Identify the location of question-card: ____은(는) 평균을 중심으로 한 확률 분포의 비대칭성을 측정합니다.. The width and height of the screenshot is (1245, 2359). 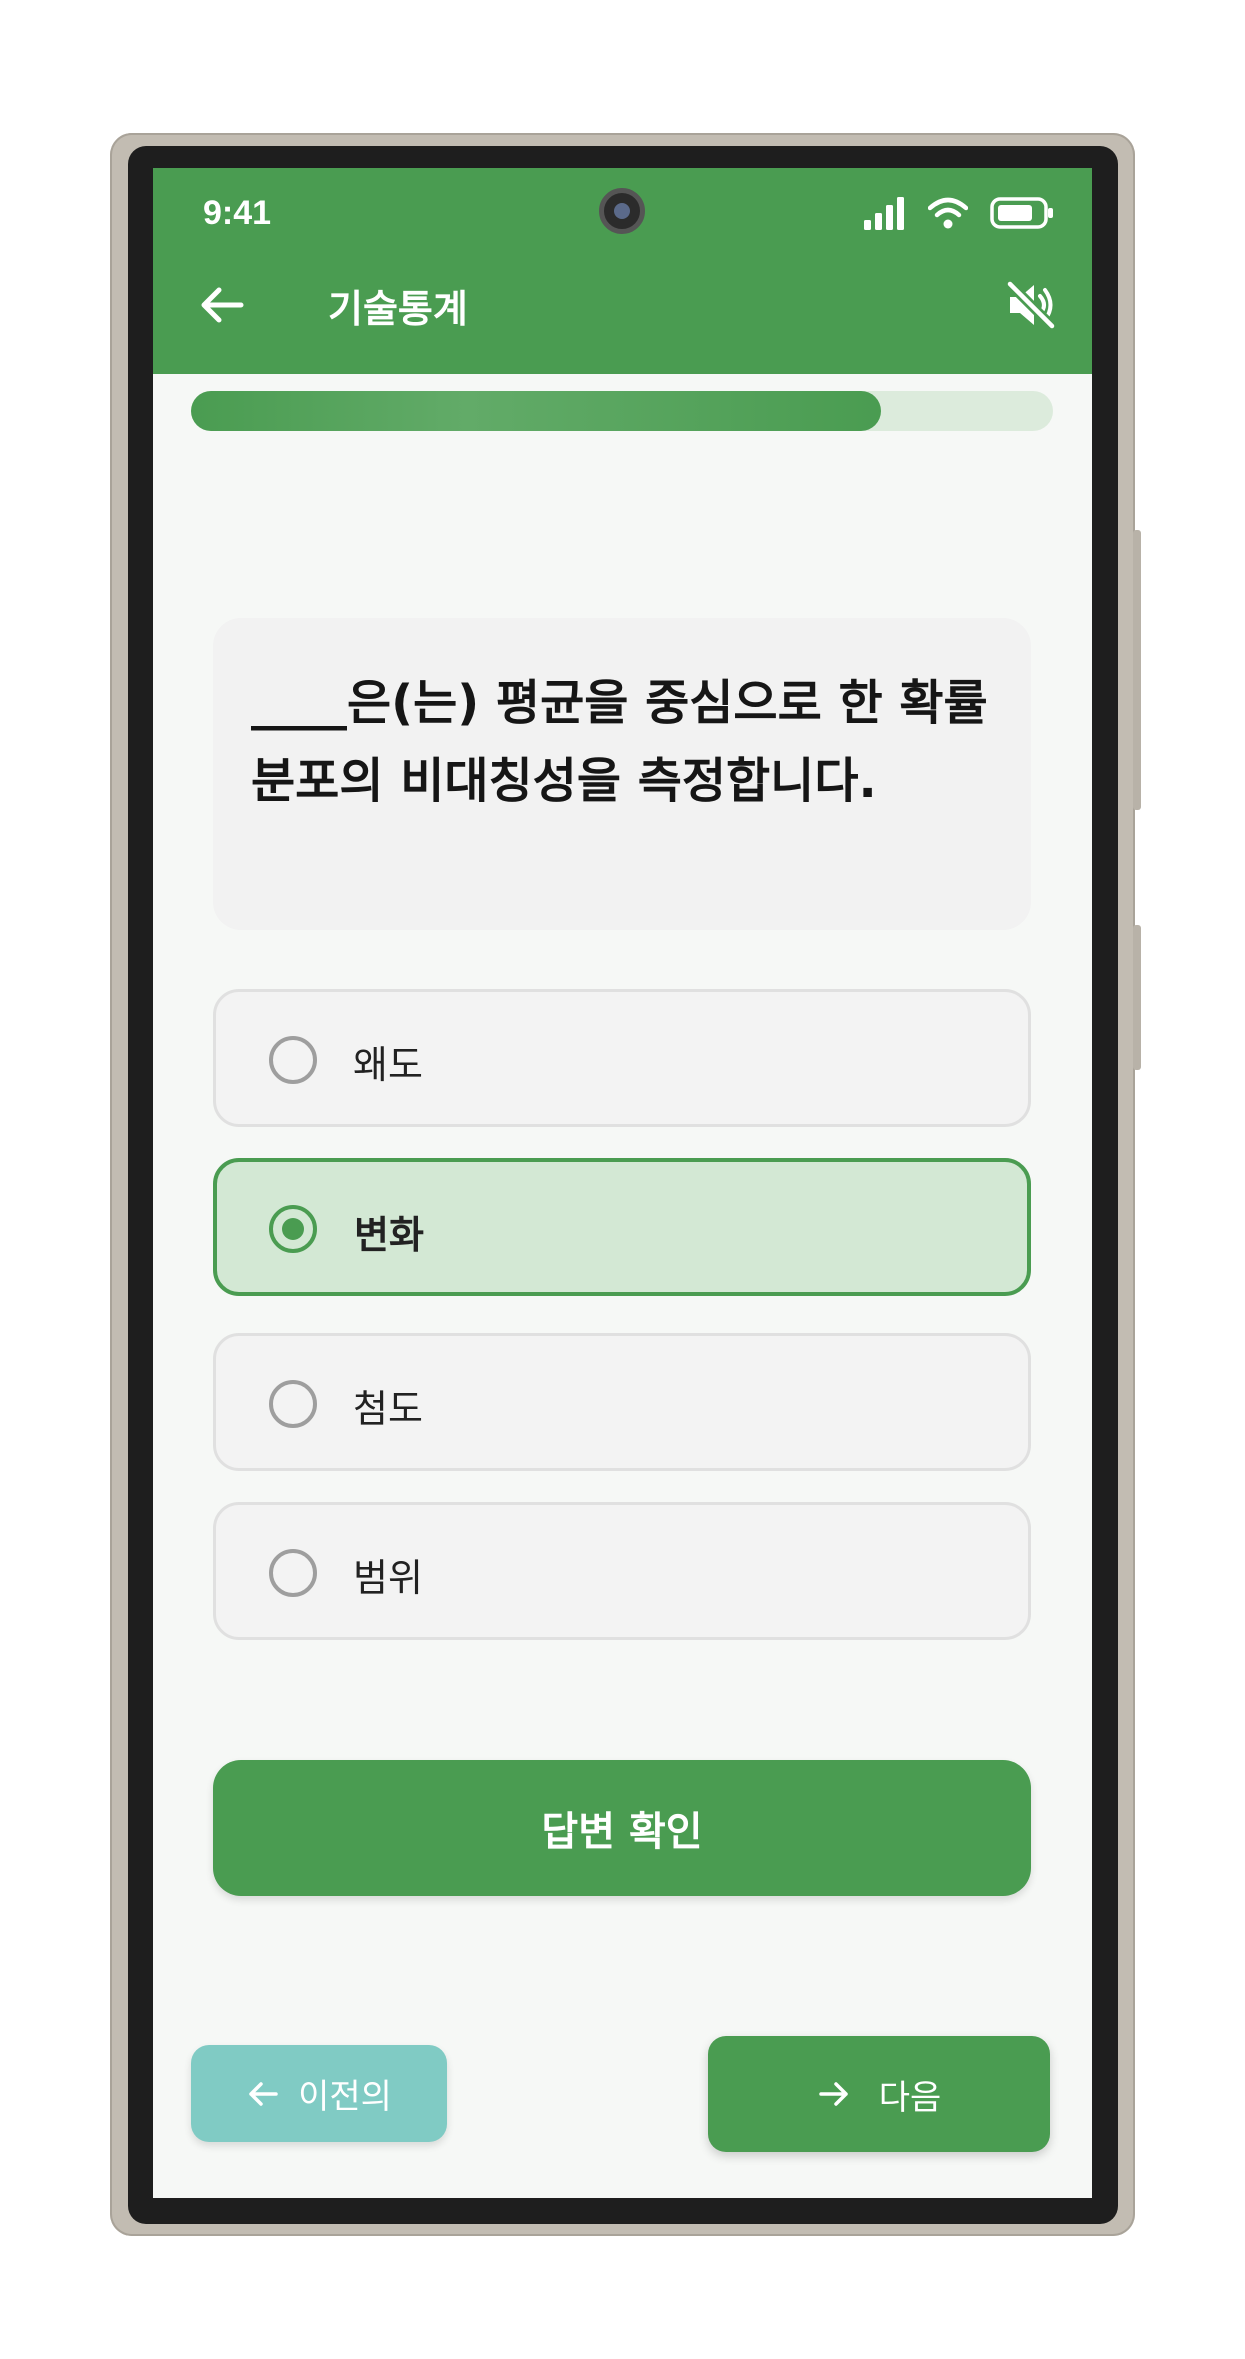
(622, 774).